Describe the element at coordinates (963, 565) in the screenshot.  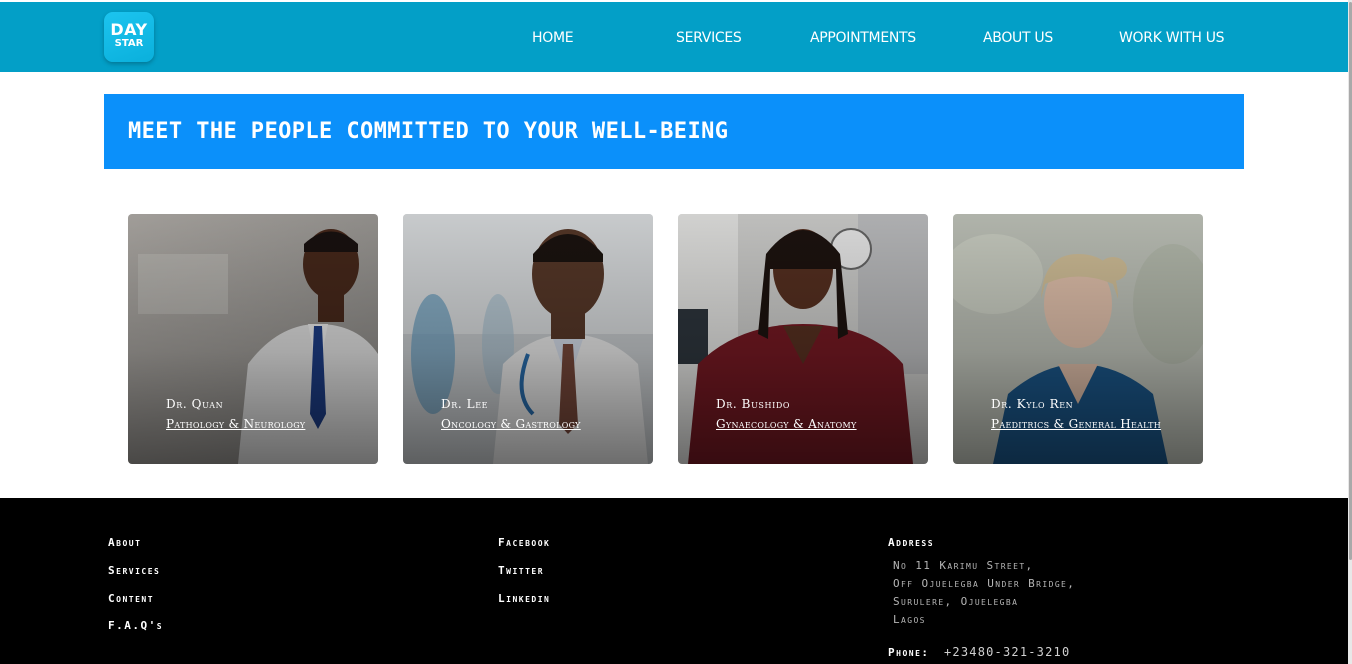
I see `address-line: No 11 Karimu Street,` at that location.